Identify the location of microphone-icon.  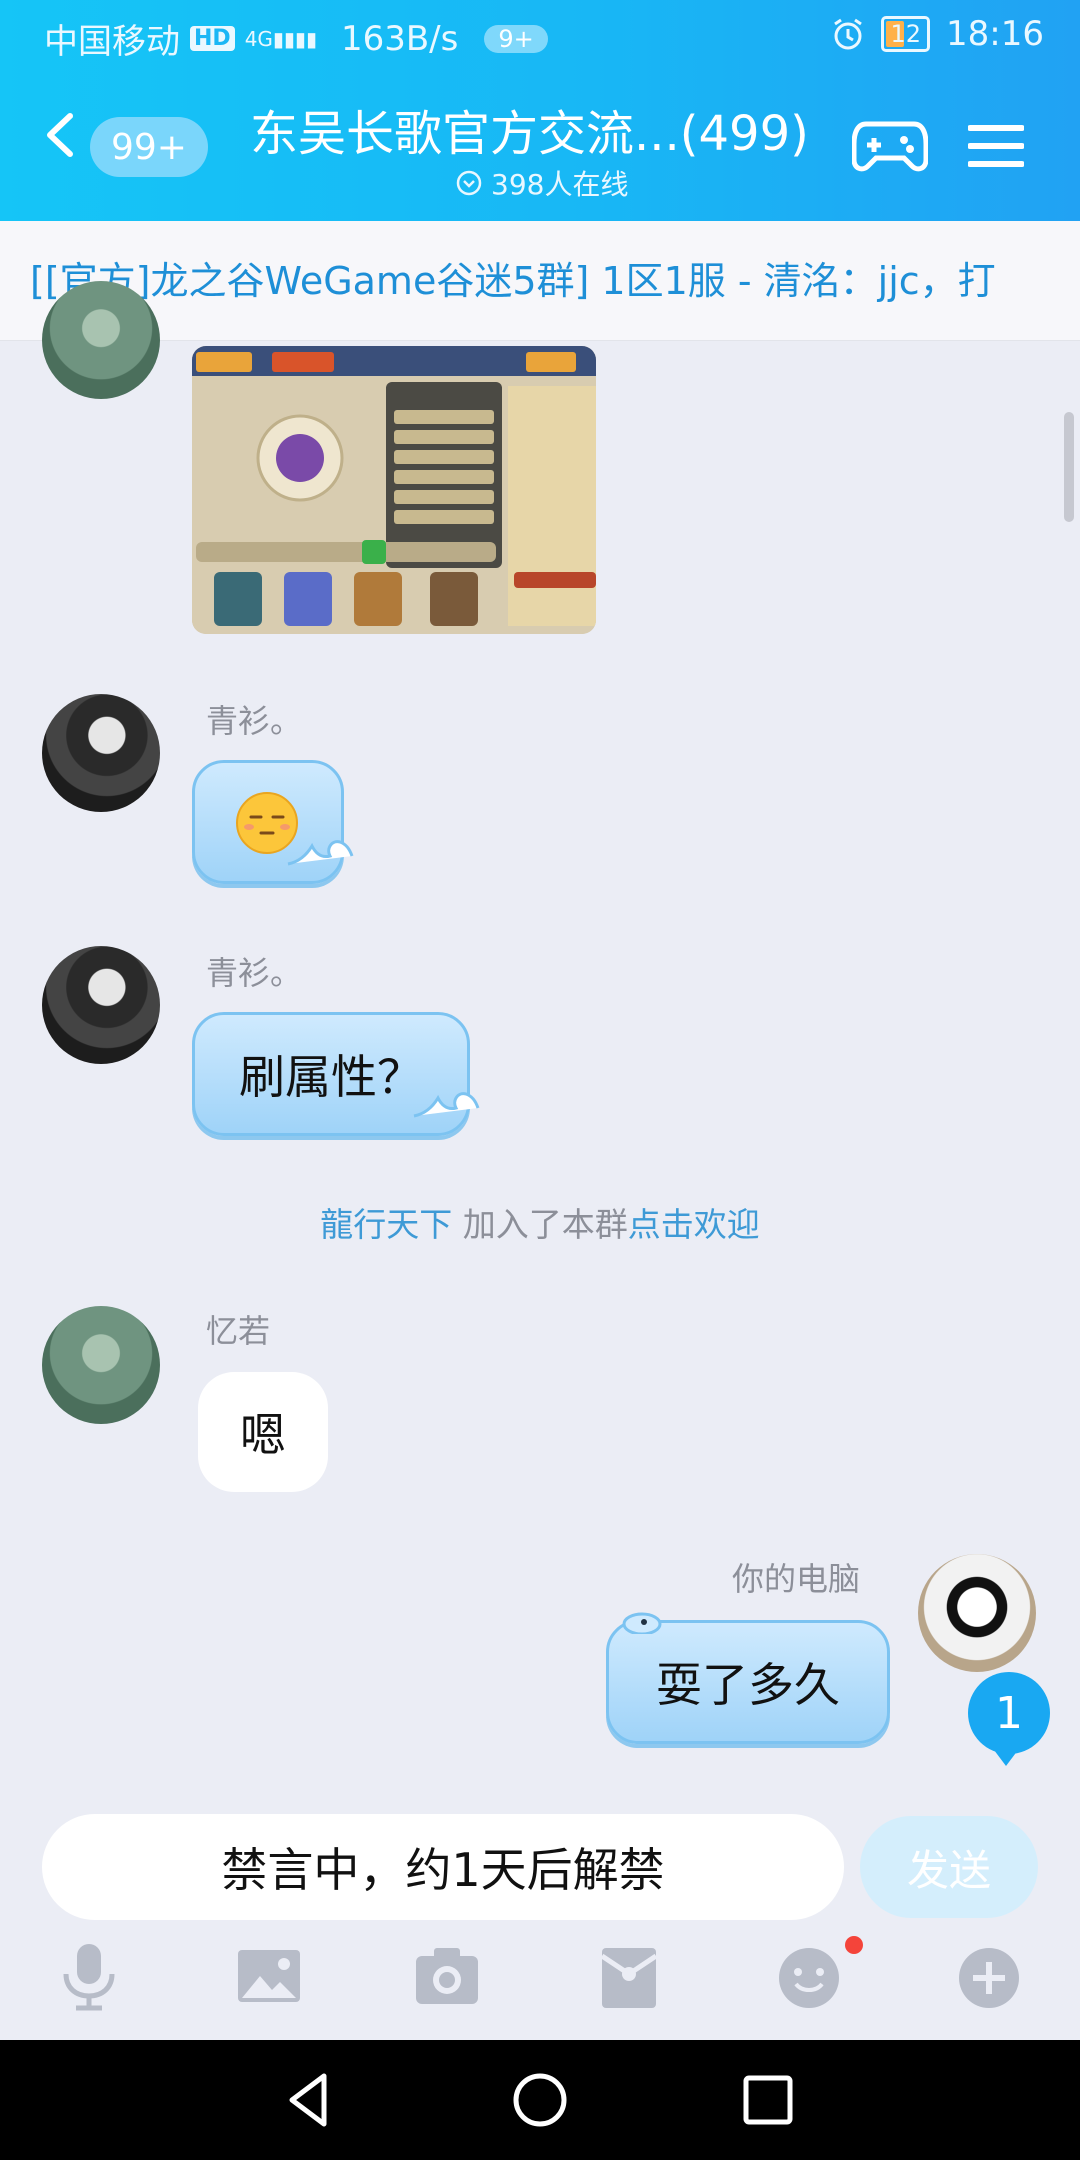
(89, 1976).